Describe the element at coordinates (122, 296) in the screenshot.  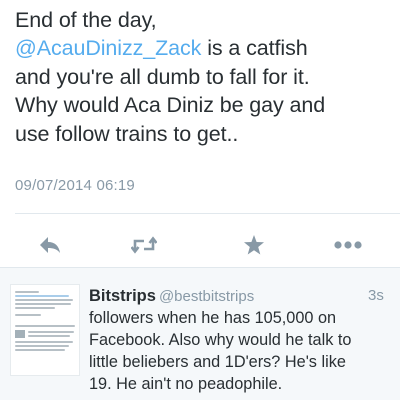
I see `reply-author-name: Bitstrips` at that location.